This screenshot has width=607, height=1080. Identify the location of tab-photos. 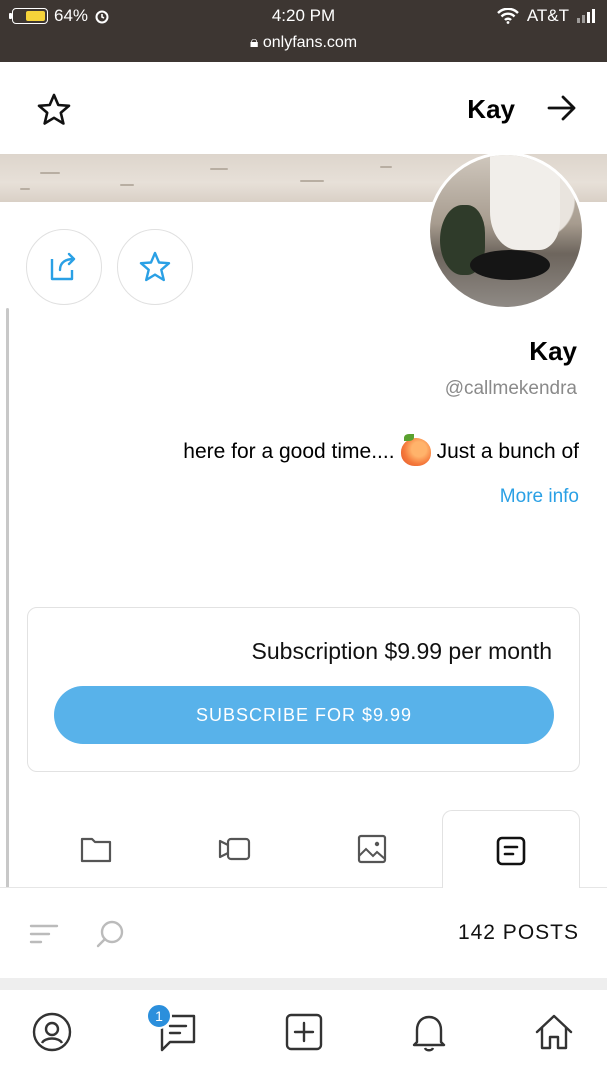
(372, 849).